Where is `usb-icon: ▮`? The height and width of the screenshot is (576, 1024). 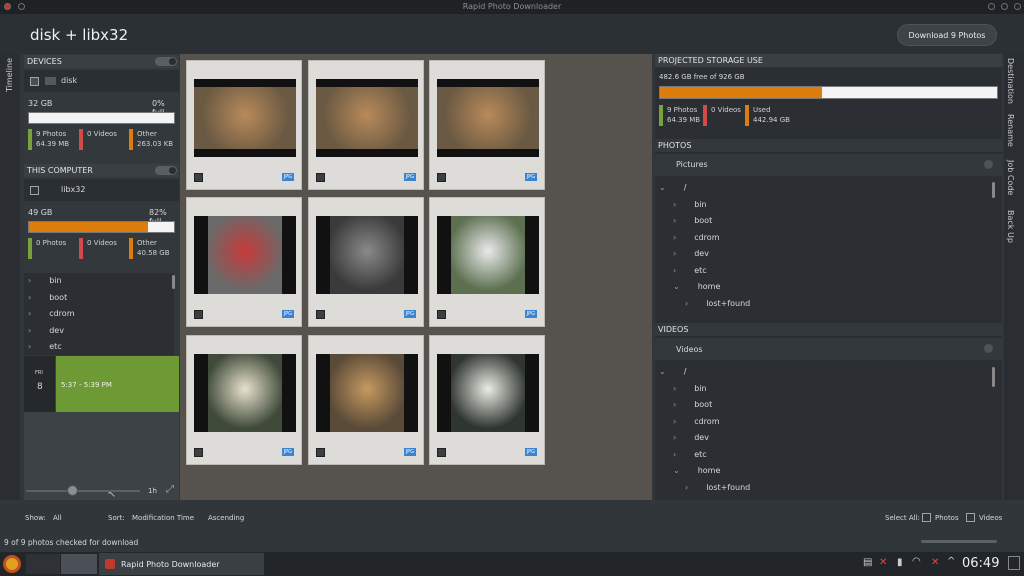 usb-icon: ▮ is located at coordinates (900, 562).